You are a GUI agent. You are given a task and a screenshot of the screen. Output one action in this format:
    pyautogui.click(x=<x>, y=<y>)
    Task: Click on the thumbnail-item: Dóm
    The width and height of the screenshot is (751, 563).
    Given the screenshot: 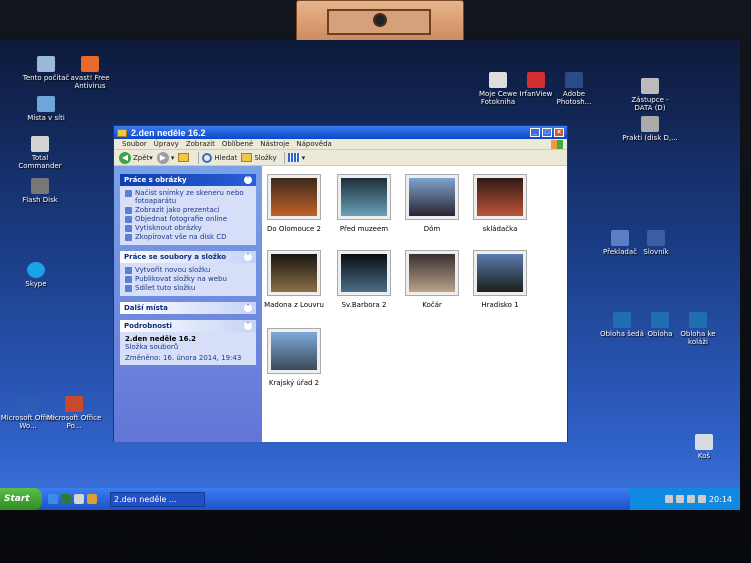 What is the action you would take?
    pyautogui.click(x=432, y=203)
    